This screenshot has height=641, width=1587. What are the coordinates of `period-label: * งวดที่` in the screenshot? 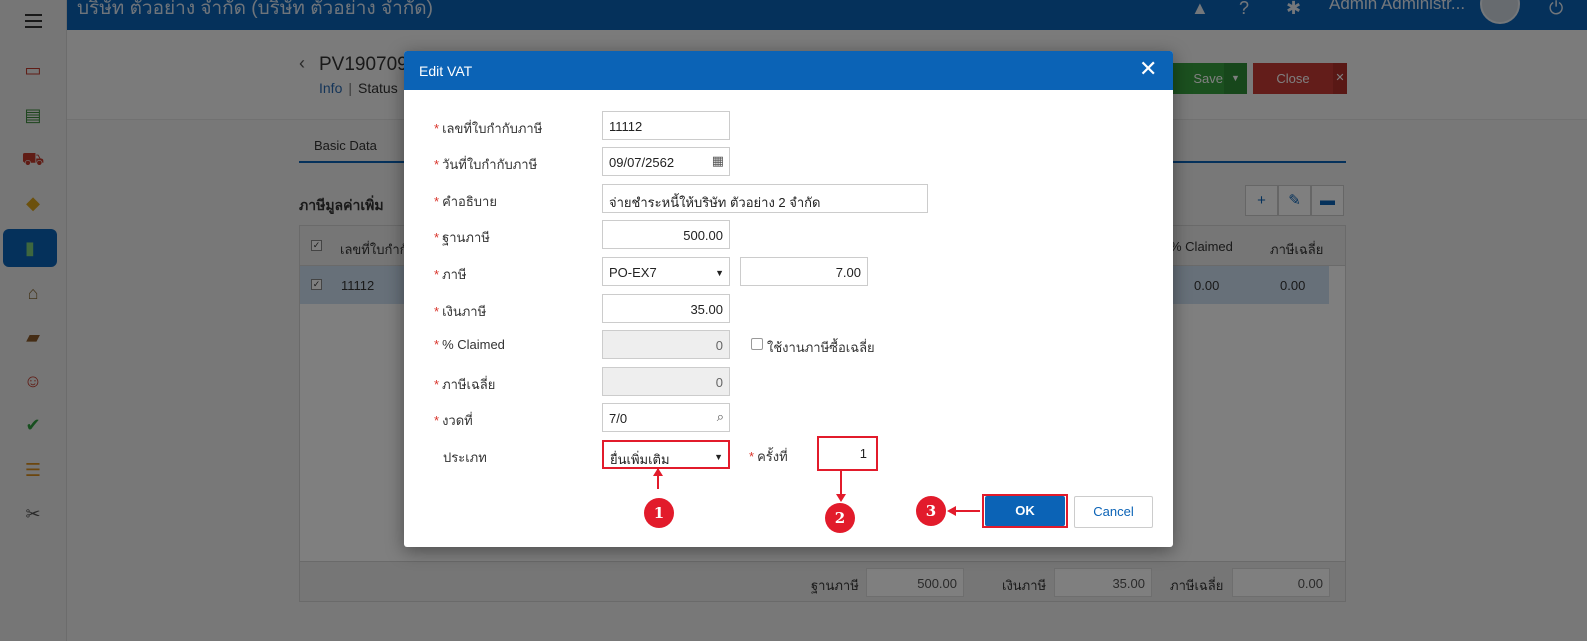 It's located at (453, 420).